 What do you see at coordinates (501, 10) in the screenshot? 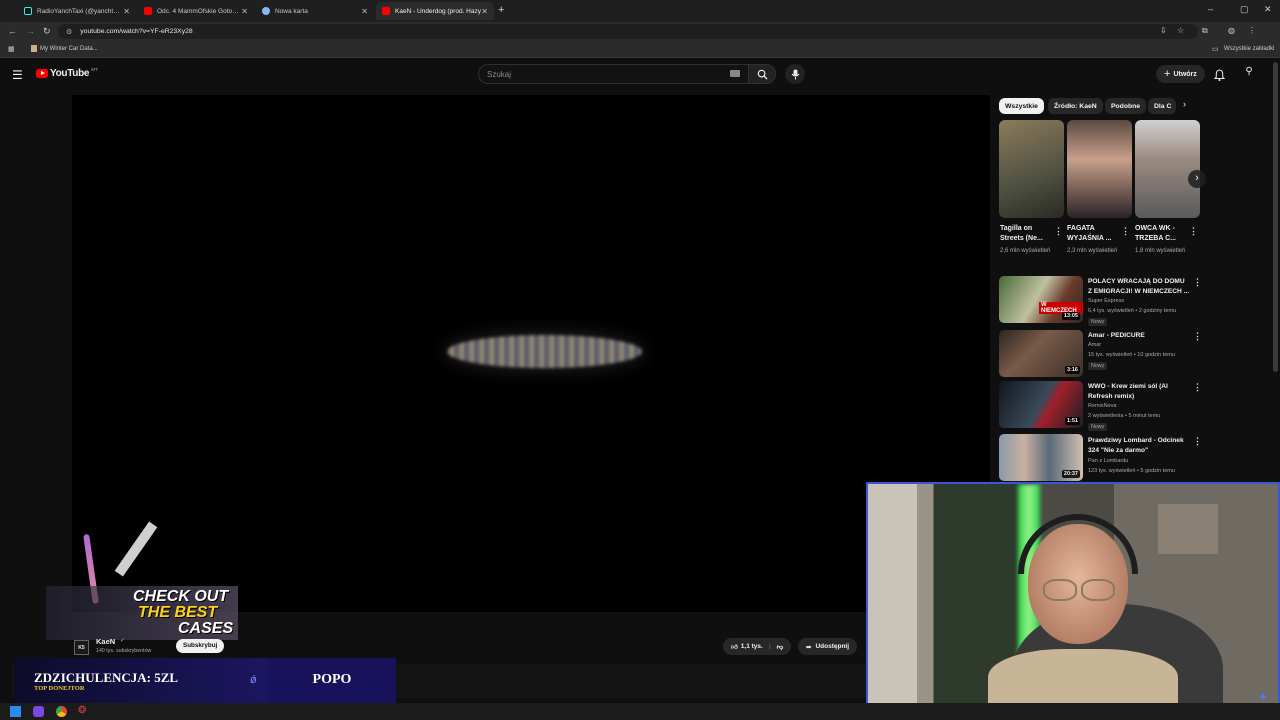
I see `new-tab-button: +` at bounding box center [501, 10].